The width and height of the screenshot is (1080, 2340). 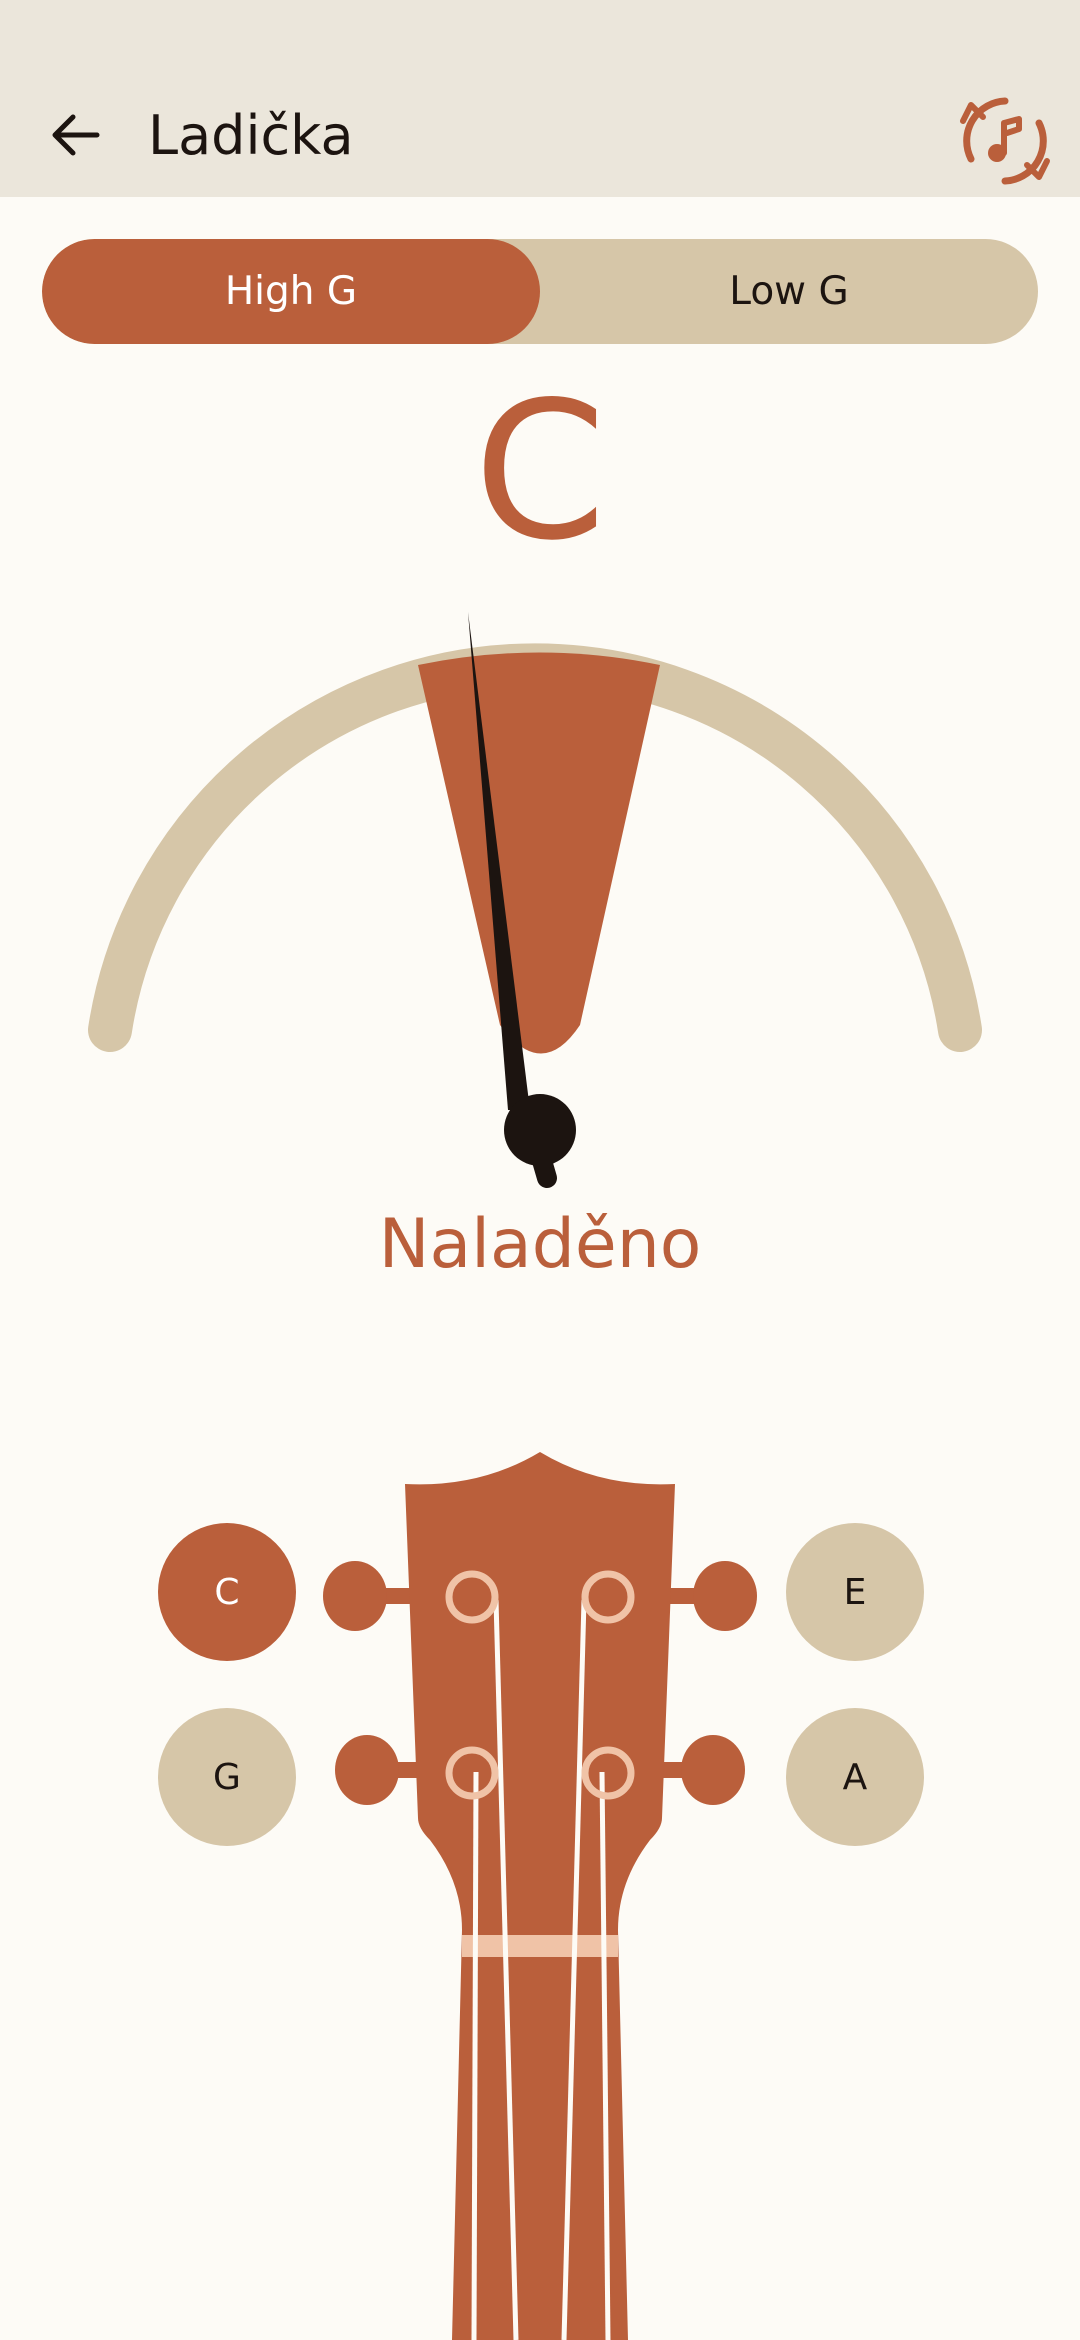 I want to click on tuner-knob-a, so click(x=713, y=1770).